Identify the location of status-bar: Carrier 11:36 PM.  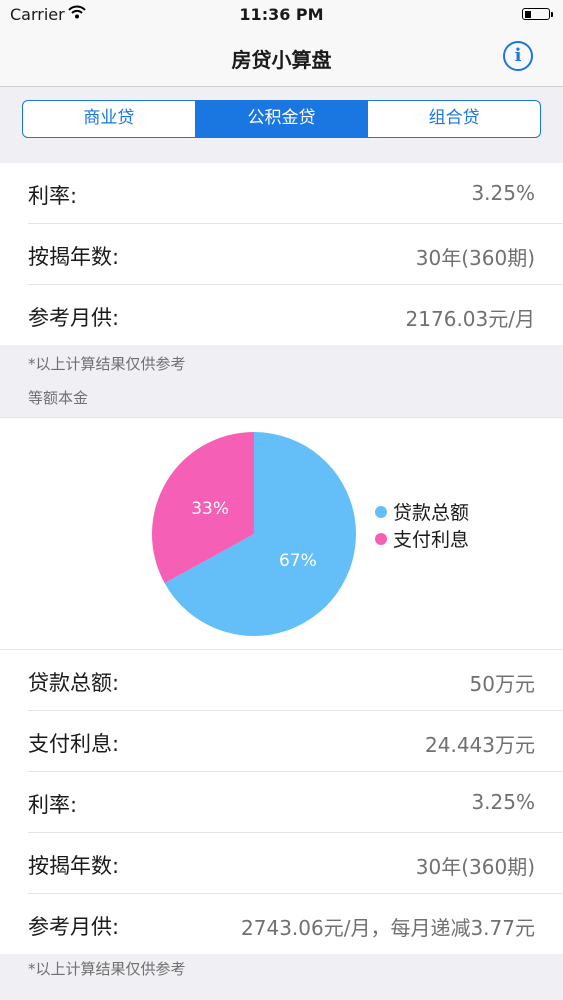
(281, 15).